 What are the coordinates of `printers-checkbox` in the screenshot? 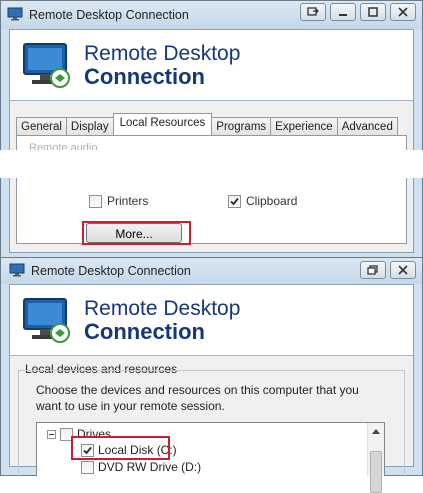 It's located at (95, 201).